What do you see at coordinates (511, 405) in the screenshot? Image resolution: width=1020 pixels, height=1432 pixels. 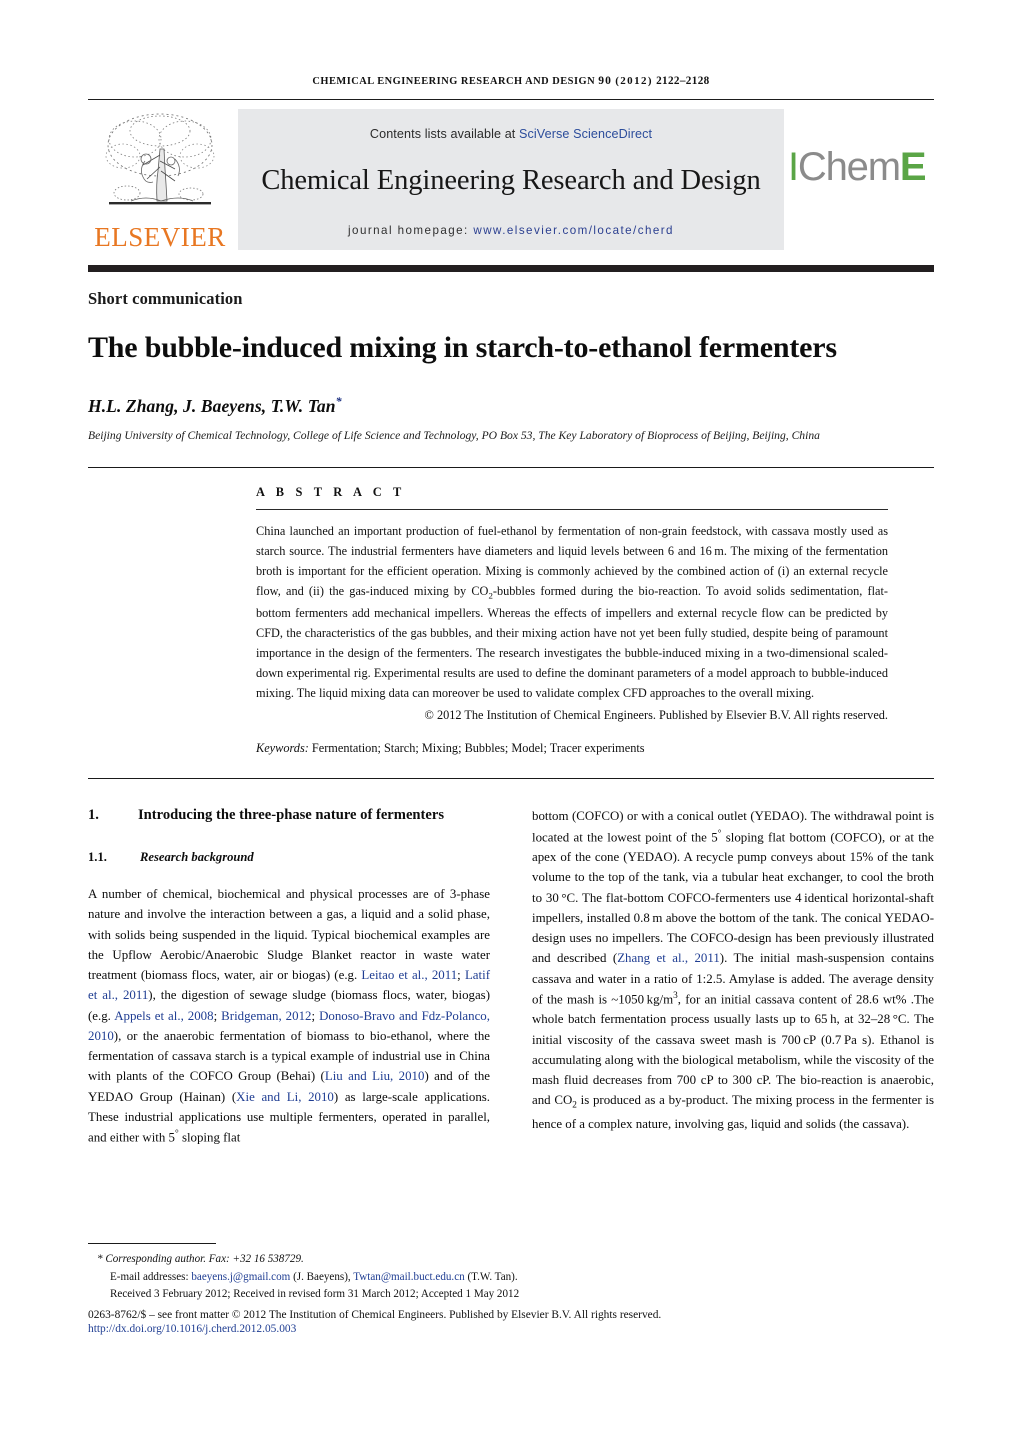 I see `author-list: H.L. Zhang, J. Baeyens, T.W. Tan*` at bounding box center [511, 405].